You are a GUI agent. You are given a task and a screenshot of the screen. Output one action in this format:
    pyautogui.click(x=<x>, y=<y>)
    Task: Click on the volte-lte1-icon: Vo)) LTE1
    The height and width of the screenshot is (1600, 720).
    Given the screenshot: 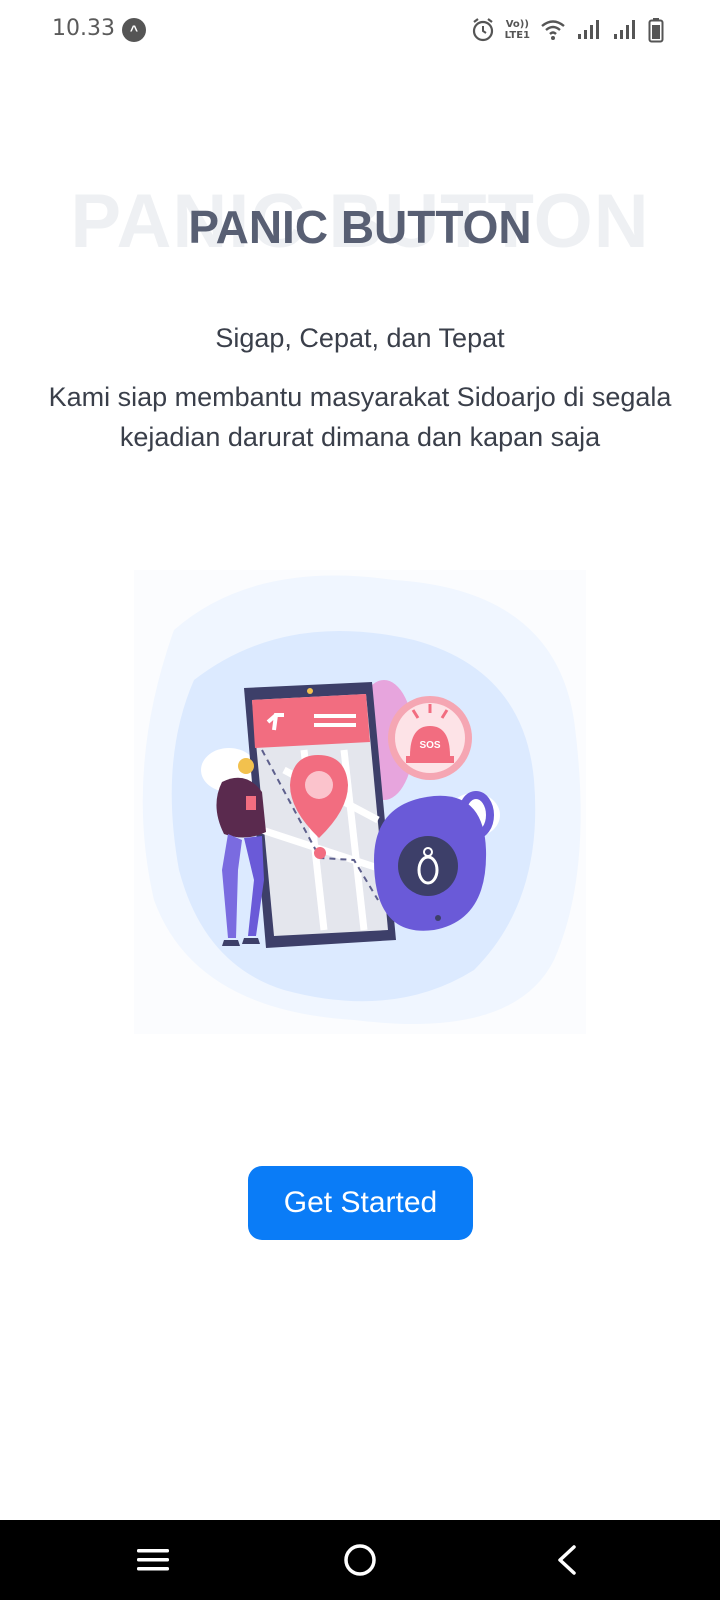 What is the action you would take?
    pyautogui.click(x=517, y=30)
    